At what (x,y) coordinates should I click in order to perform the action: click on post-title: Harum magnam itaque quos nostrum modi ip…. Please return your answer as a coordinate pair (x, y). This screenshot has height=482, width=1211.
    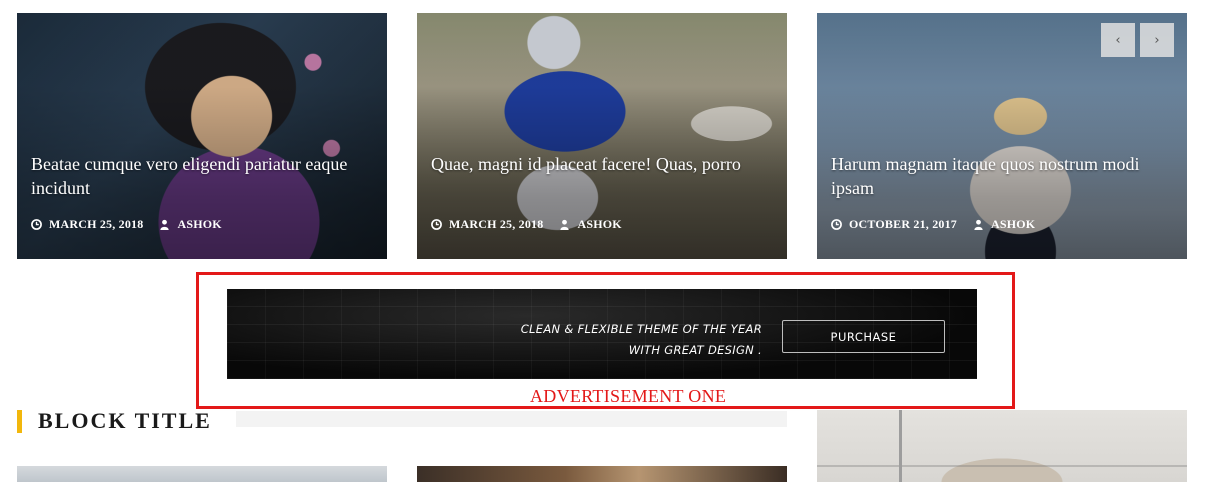
    Looking at the image, I should click on (1002, 176).